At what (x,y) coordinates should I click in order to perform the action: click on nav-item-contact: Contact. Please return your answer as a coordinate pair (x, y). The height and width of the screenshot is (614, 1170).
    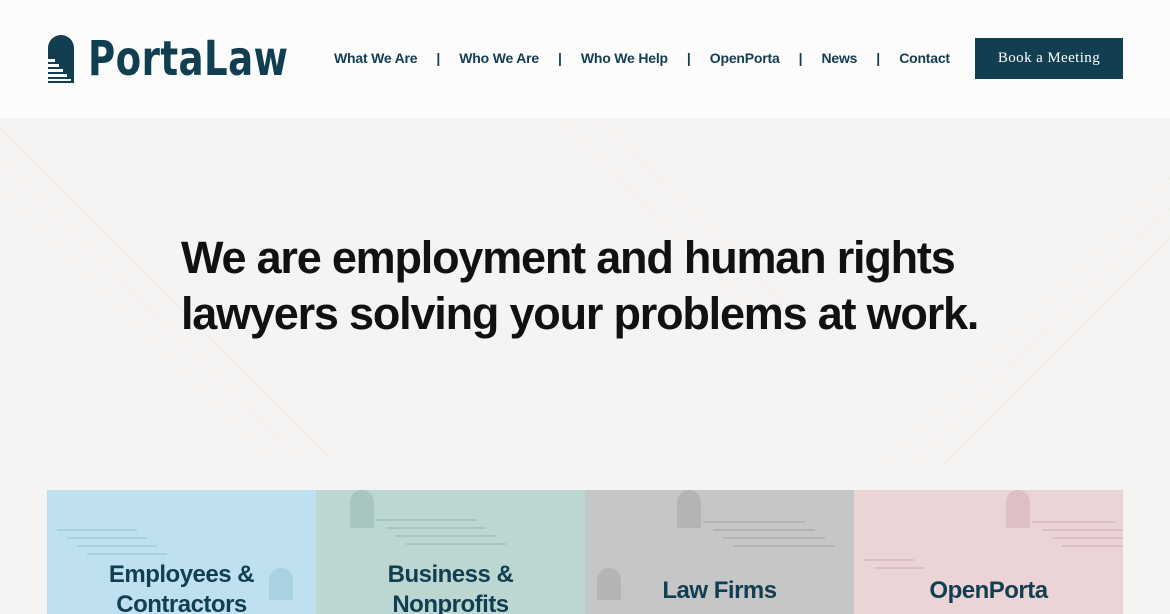
    Looking at the image, I should click on (924, 58).